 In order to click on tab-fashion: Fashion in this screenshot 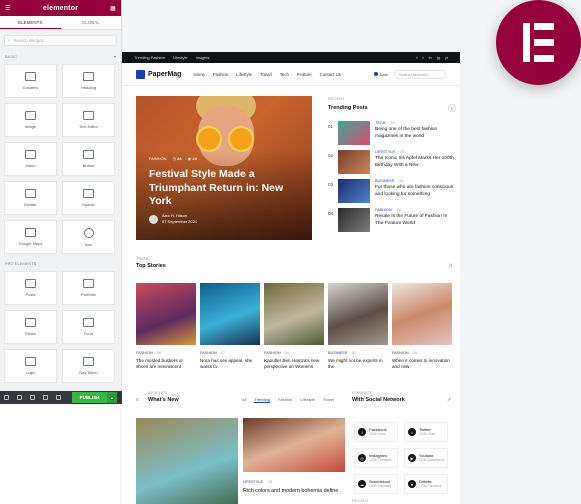, I will do `click(285, 400)`.